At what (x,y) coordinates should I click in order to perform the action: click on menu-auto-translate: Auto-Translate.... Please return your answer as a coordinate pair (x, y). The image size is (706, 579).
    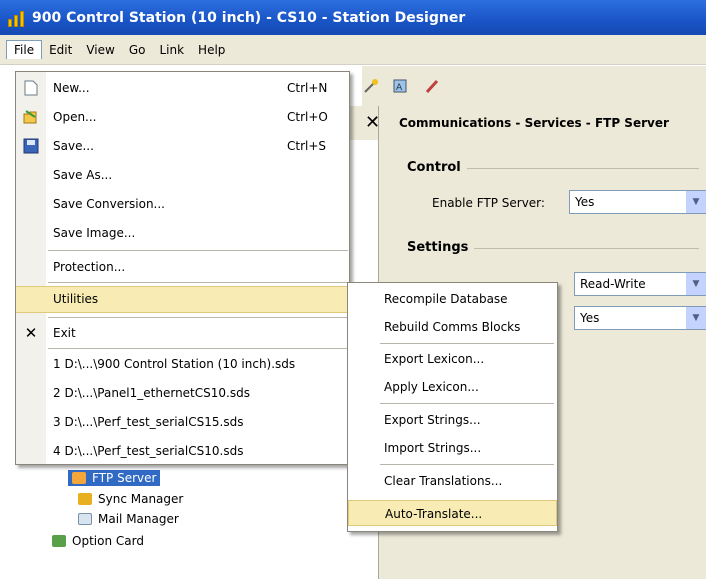
    Looking at the image, I should click on (452, 513).